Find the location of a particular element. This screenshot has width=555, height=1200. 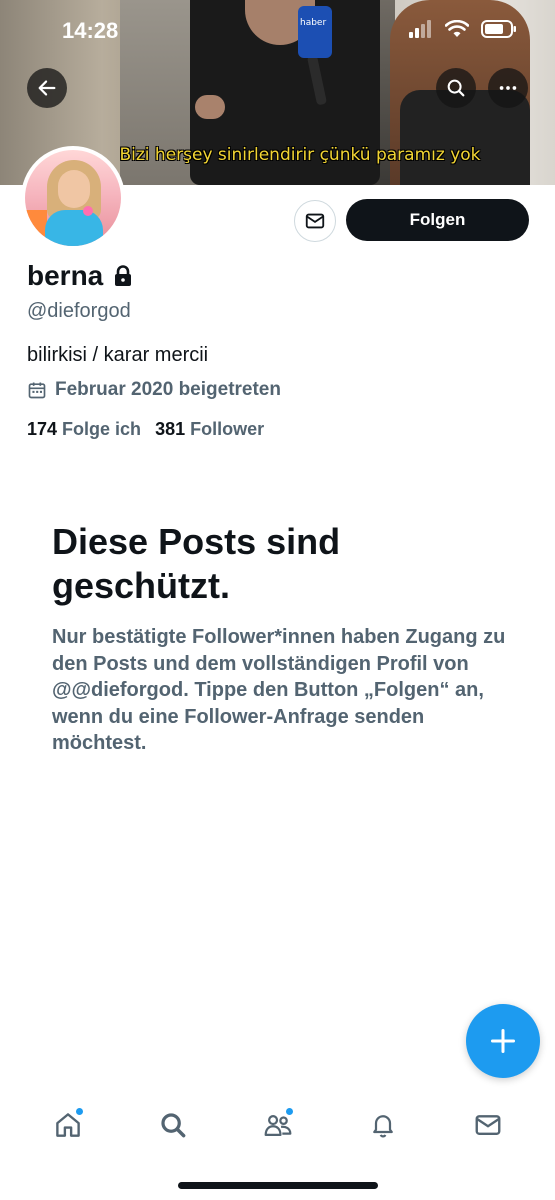

followers-label: Follower is located at coordinates (227, 429).